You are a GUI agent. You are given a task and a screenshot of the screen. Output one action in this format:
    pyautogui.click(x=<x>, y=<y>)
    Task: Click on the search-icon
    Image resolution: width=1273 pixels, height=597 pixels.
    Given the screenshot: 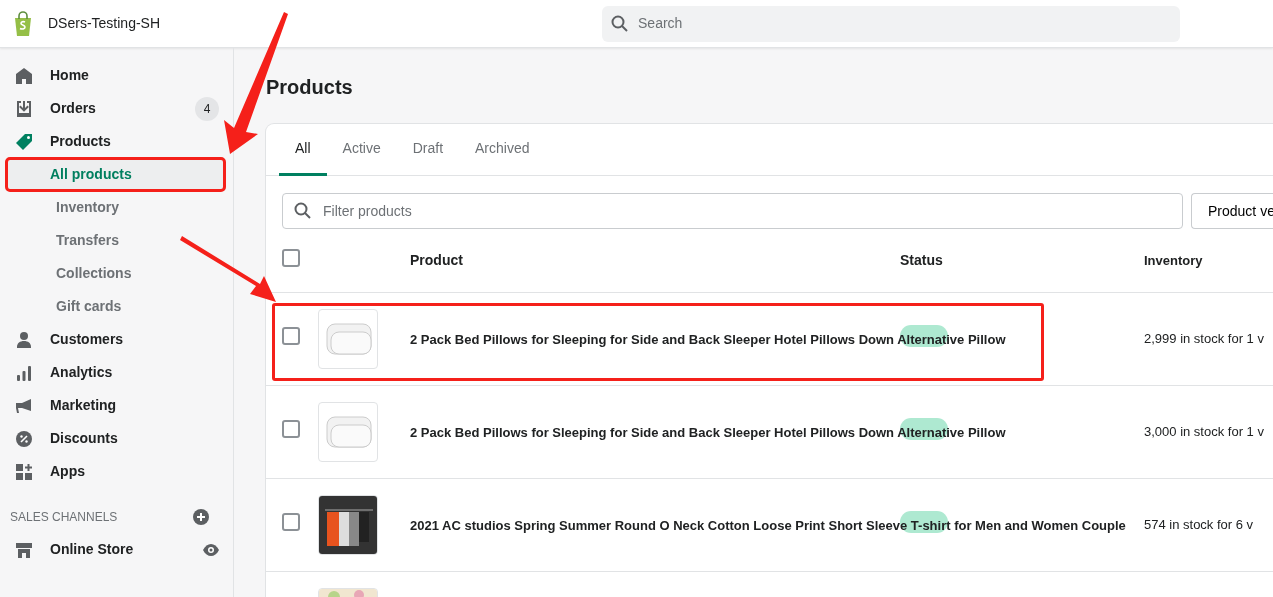 What is the action you would take?
    pyautogui.click(x=303, y=211)
    